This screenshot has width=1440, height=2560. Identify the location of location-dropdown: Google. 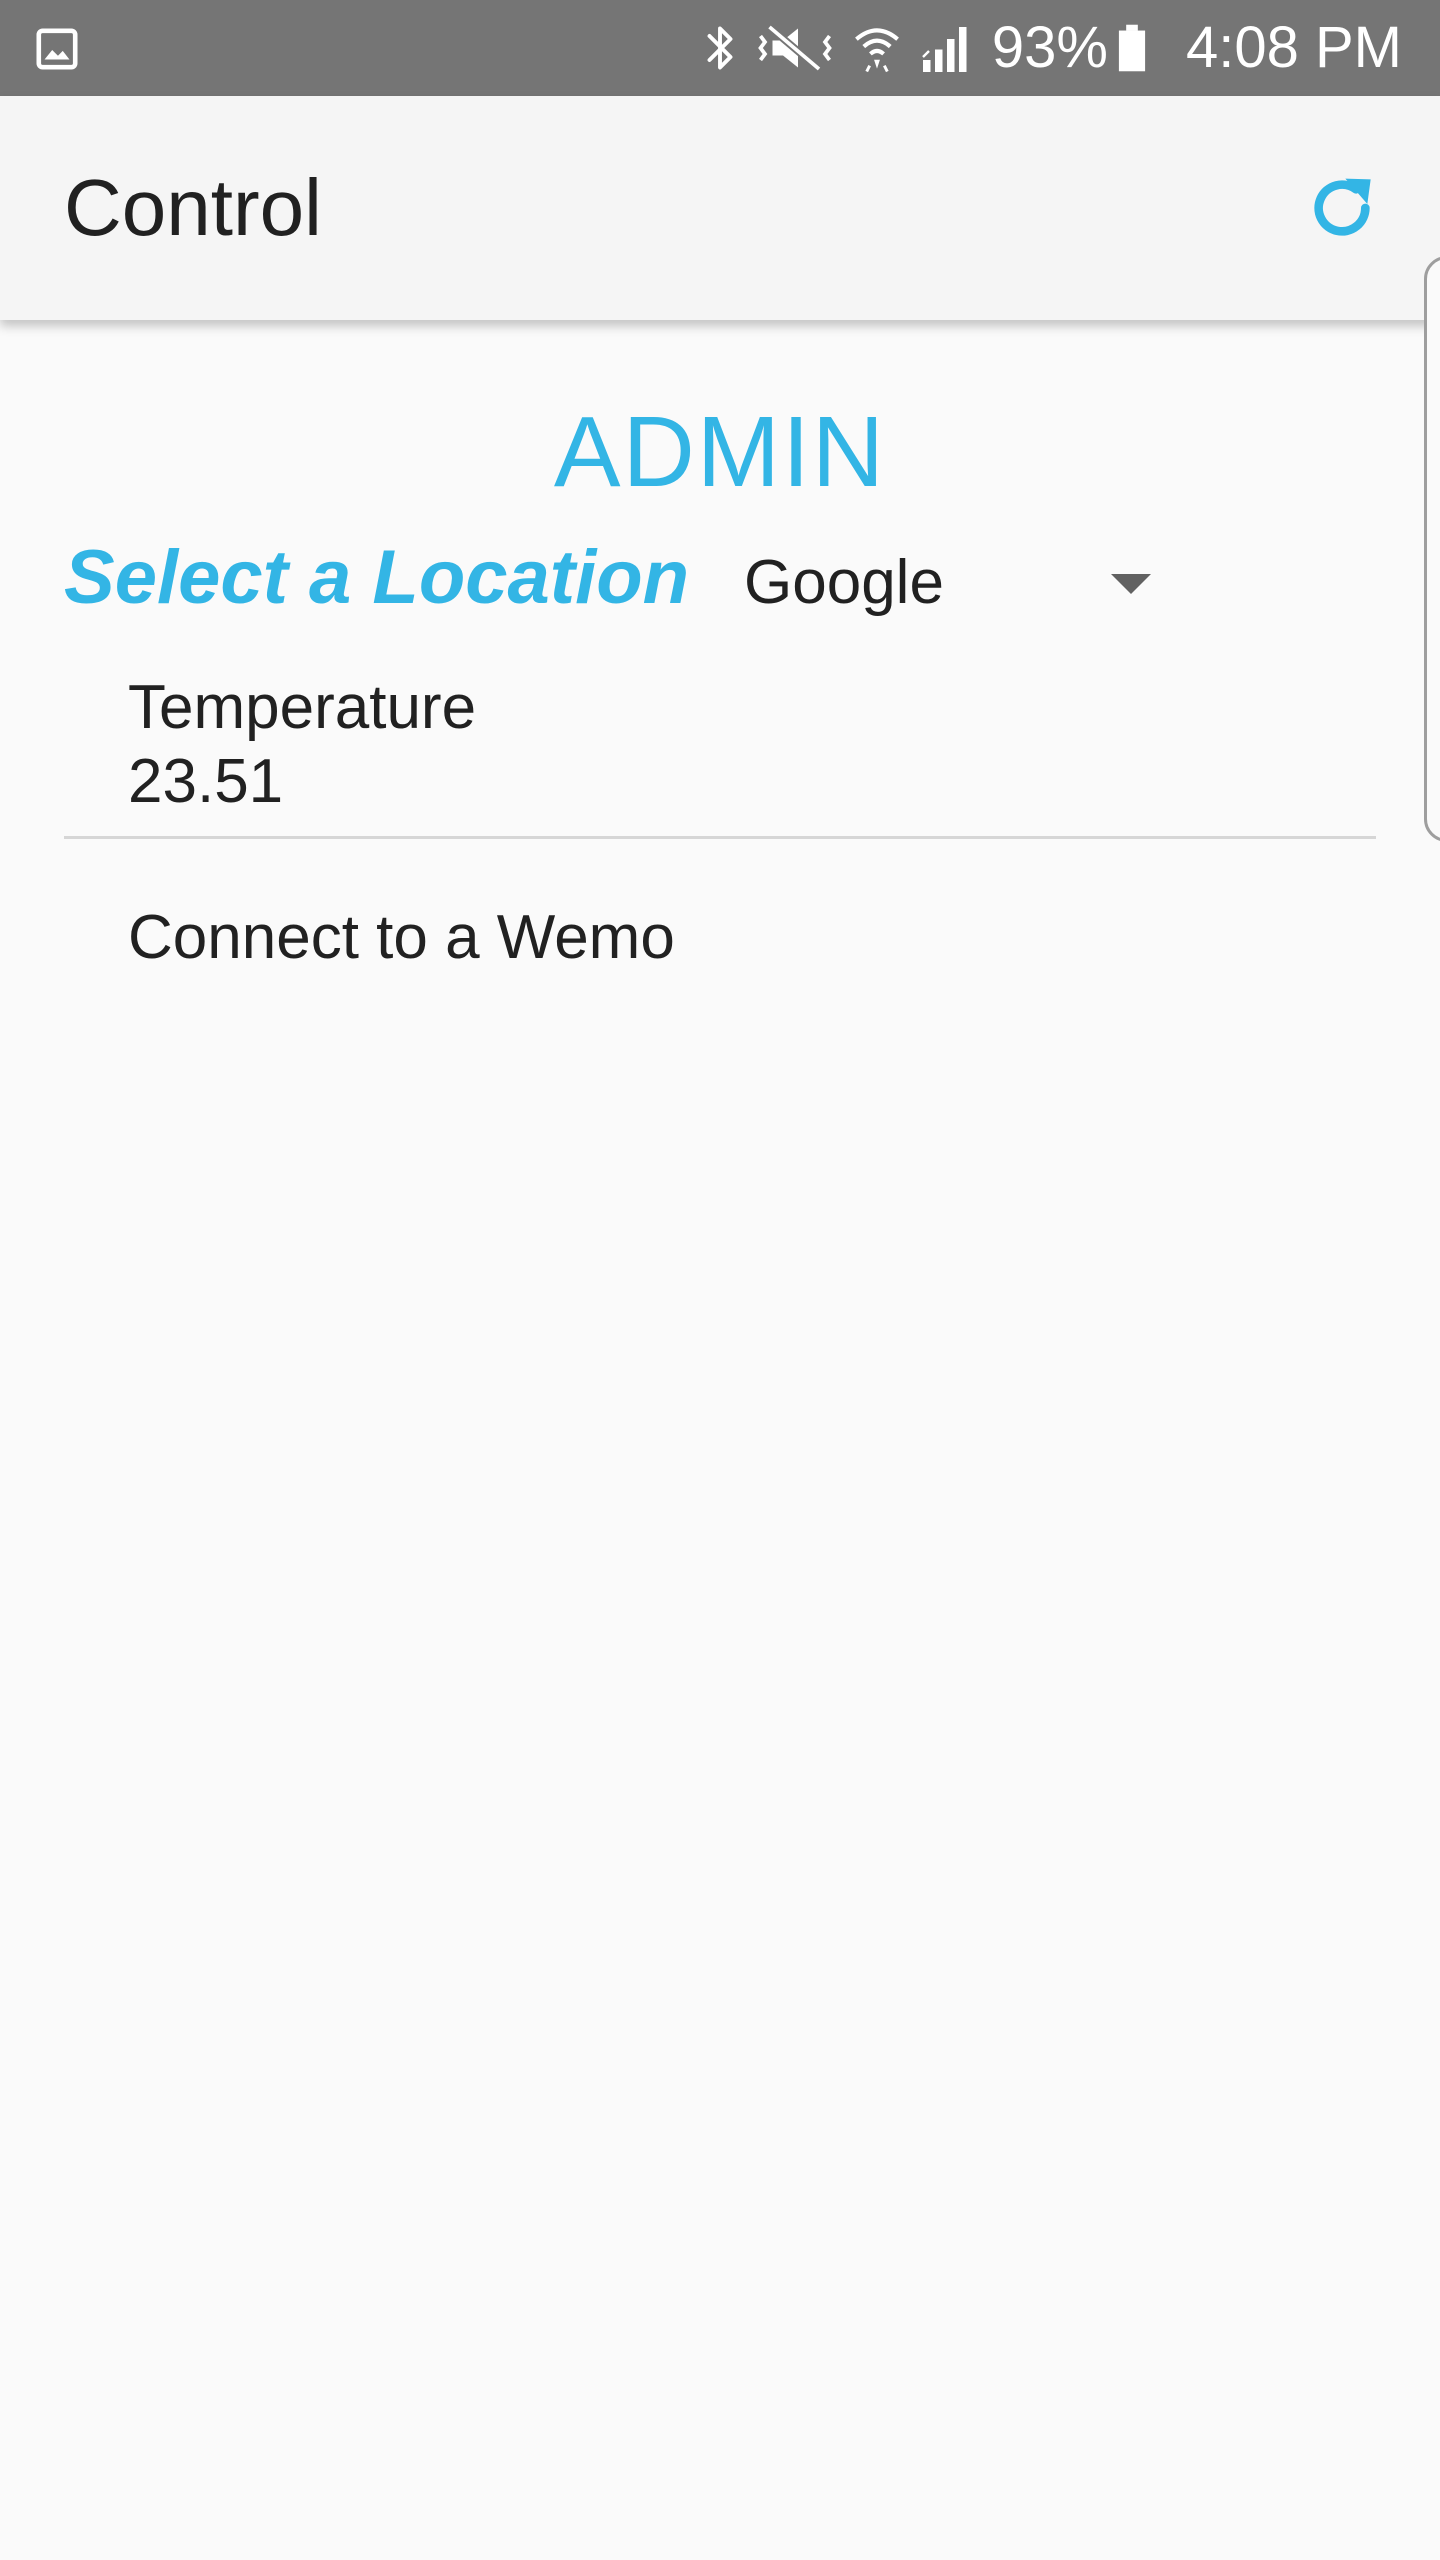
(944, 583).